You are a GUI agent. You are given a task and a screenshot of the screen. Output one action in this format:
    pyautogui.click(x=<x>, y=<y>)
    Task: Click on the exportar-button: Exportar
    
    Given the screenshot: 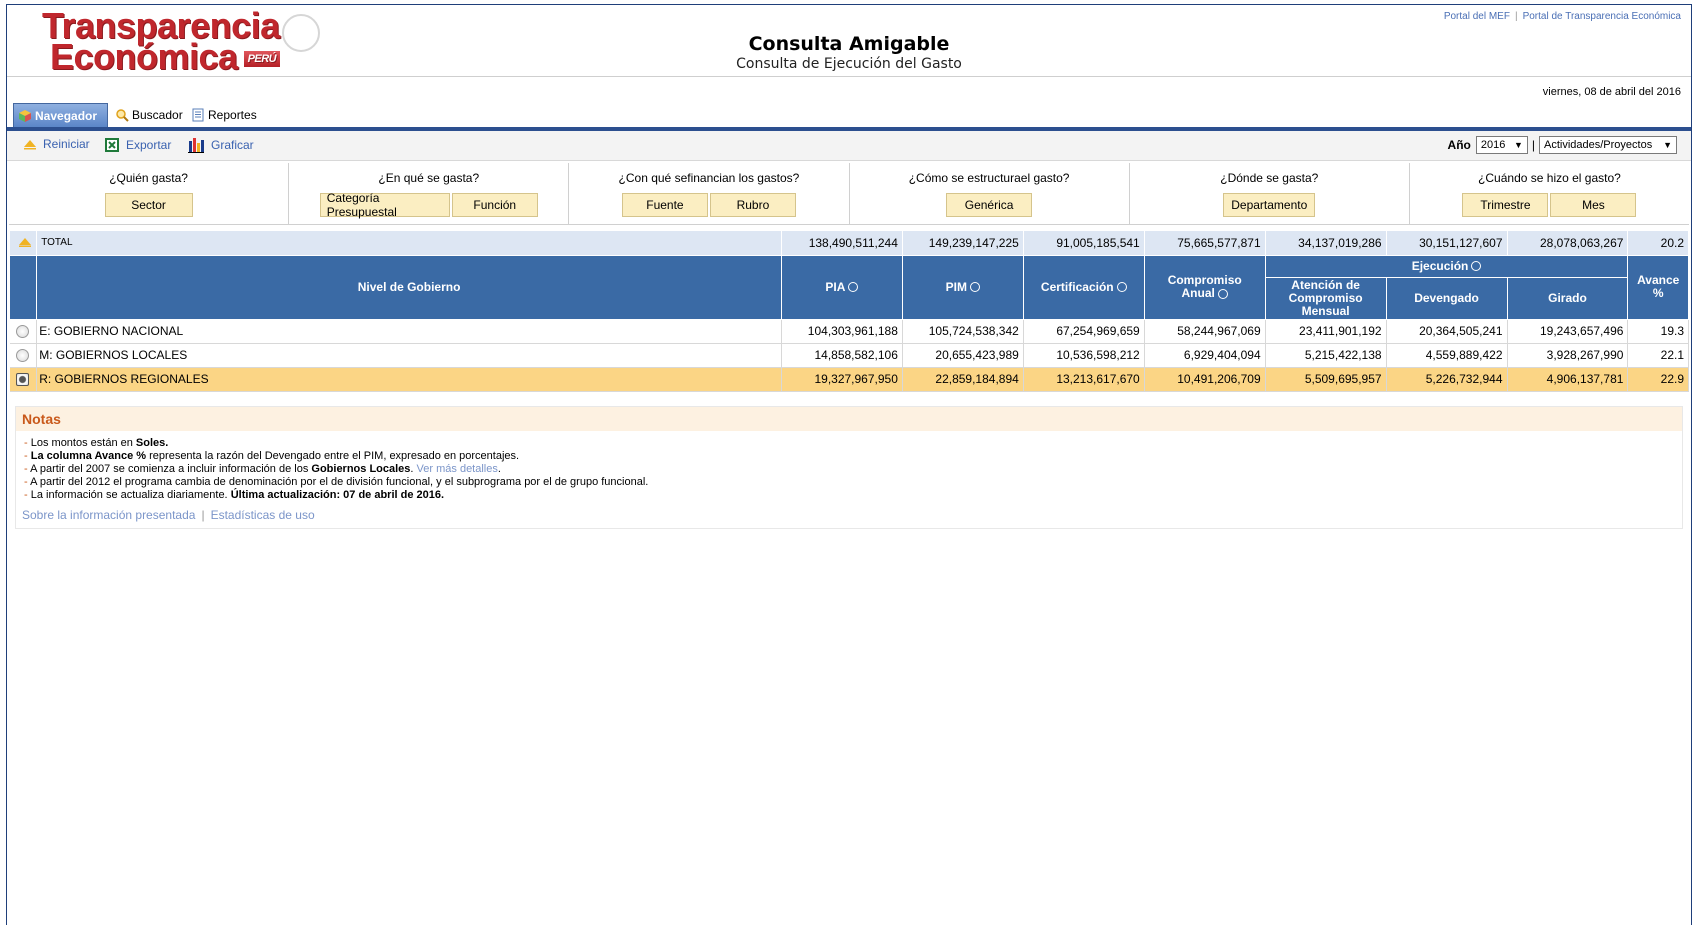 What is the action you would take?
    pyautogui.click(x=137, y=145)
    